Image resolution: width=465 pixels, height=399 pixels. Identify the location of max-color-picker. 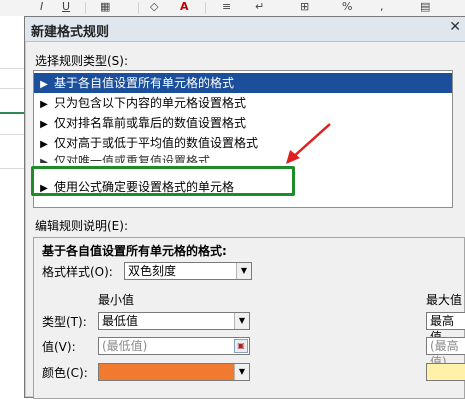
(445, 372).